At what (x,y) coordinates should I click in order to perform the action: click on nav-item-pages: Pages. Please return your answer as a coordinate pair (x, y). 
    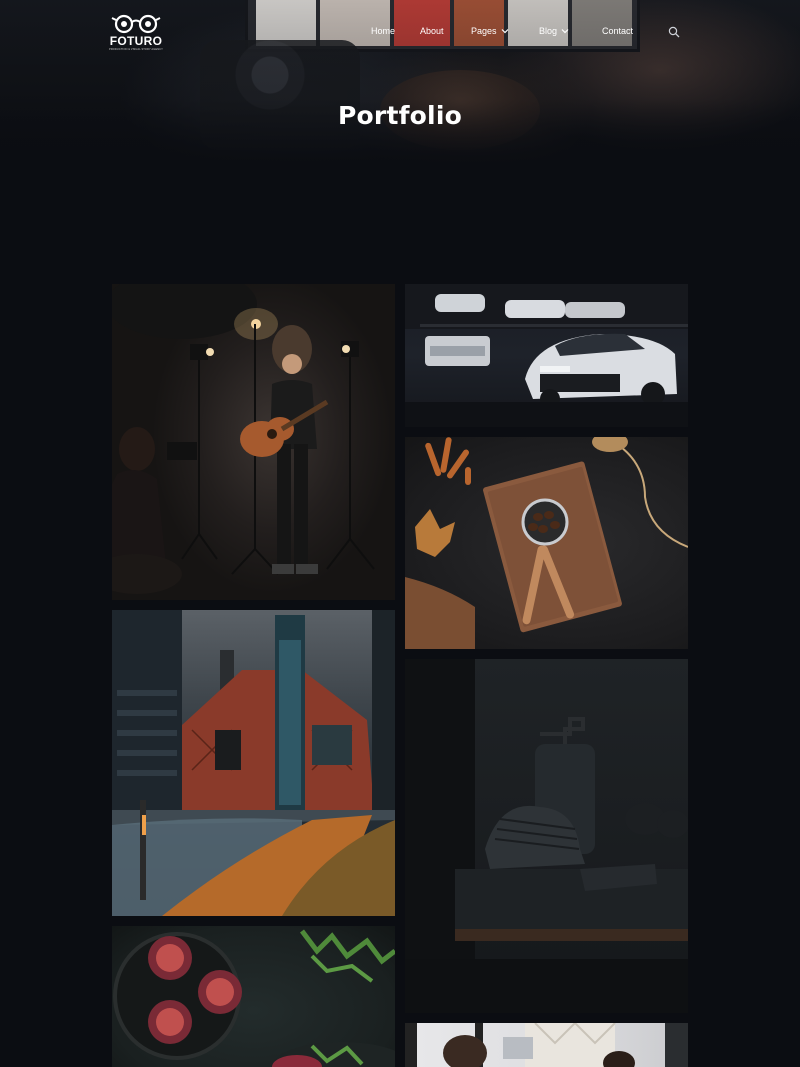
    Looking at the image, I should click on (490, 31).